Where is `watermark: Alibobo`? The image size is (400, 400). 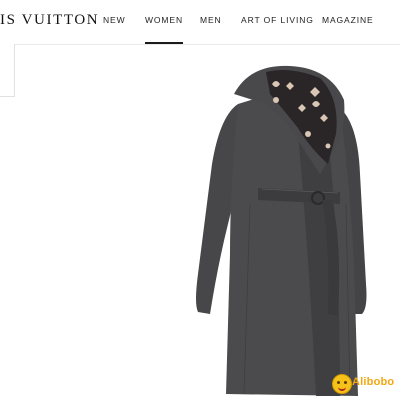 watermark: Alibobo is located at coordinates (365, 384).